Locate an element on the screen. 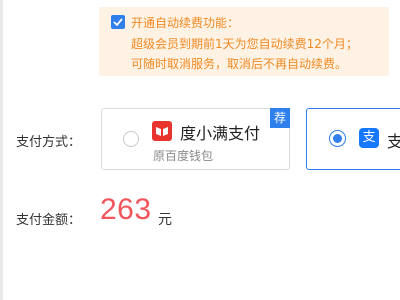  duxiaoman-name: 度小满支付 is located at coordinates (220, 133).